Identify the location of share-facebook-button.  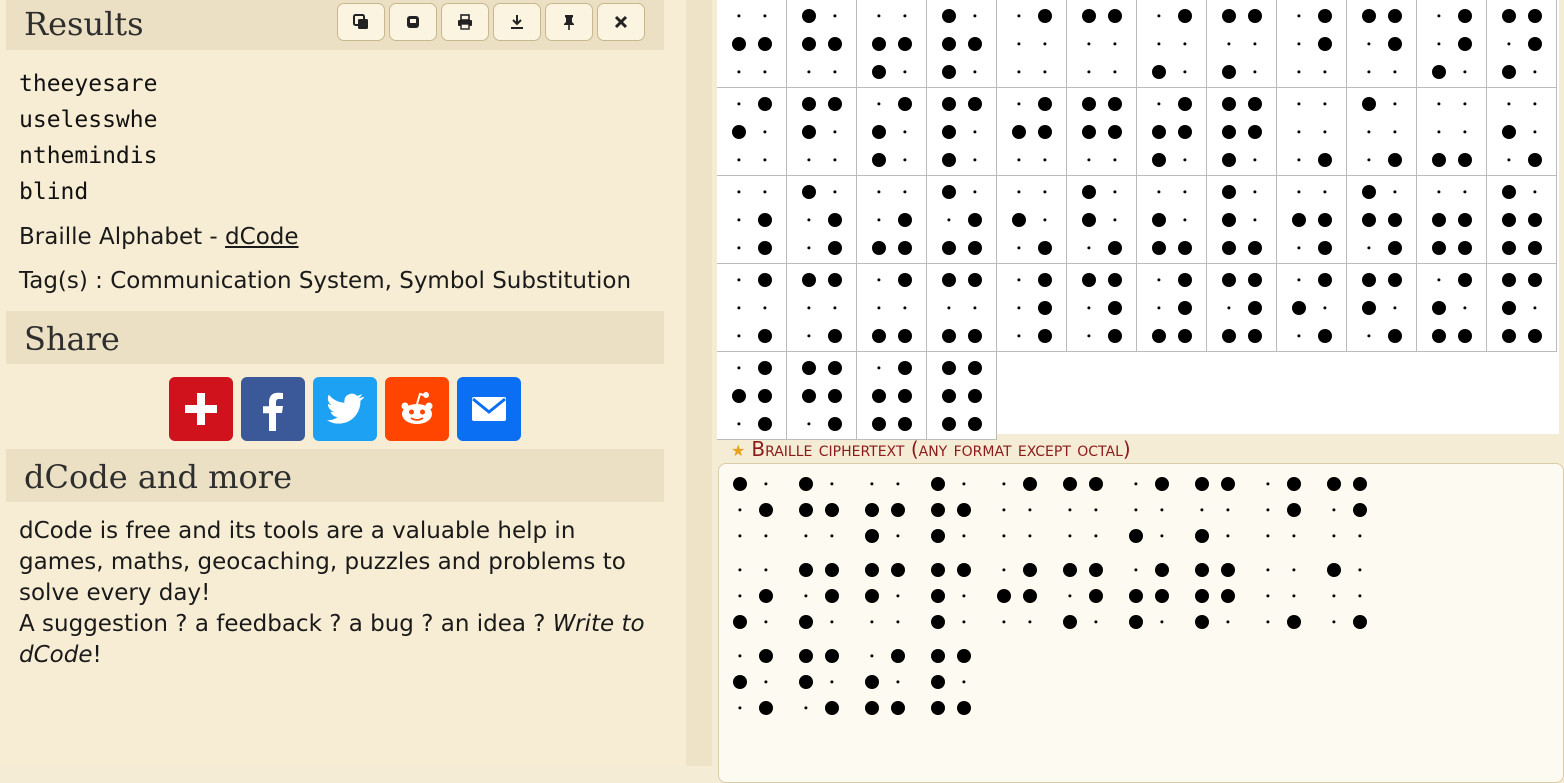
(273, 409).